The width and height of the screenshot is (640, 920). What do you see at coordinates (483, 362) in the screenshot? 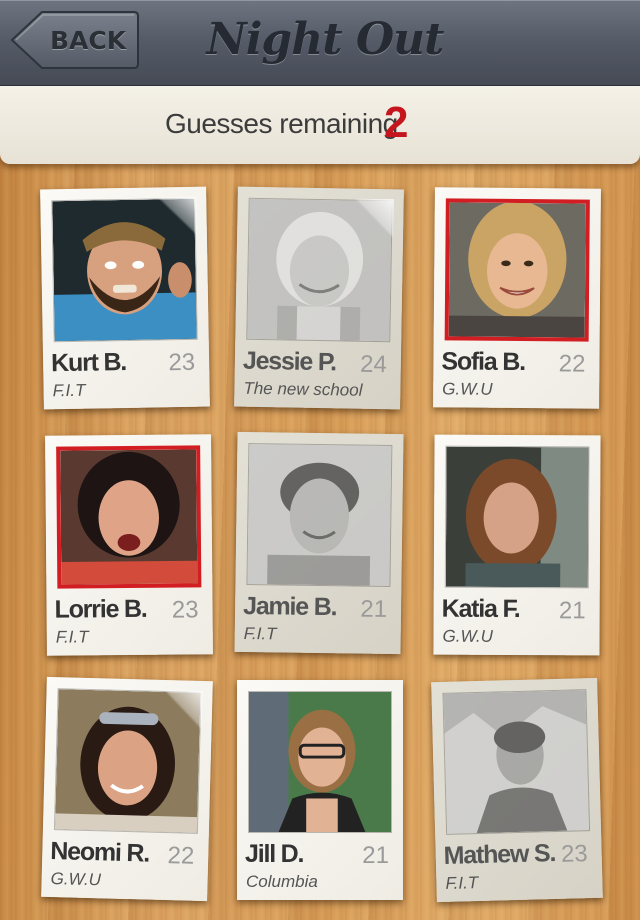
I see `person-name: Sofia B.` at bounding box center [483, 362].